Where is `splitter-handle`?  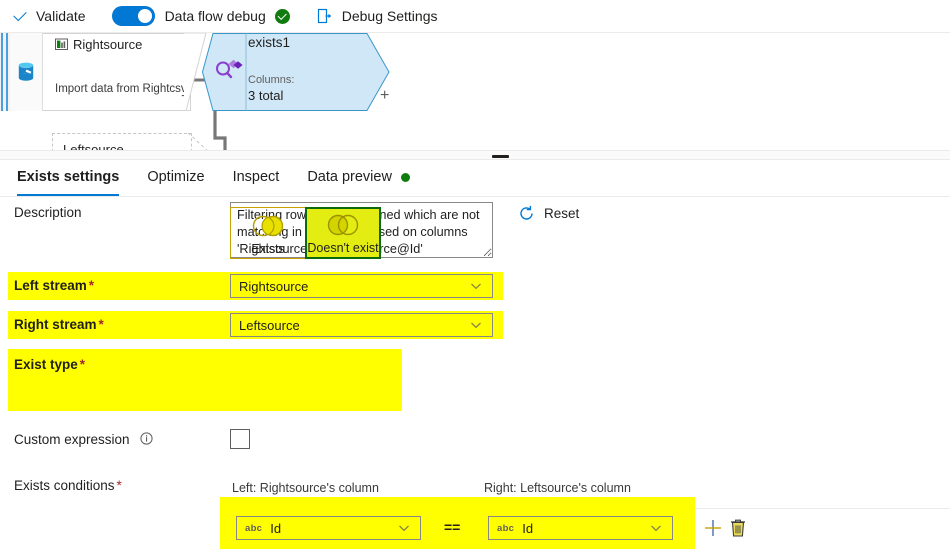
splitter-handle is located at coordinates (500, 156).